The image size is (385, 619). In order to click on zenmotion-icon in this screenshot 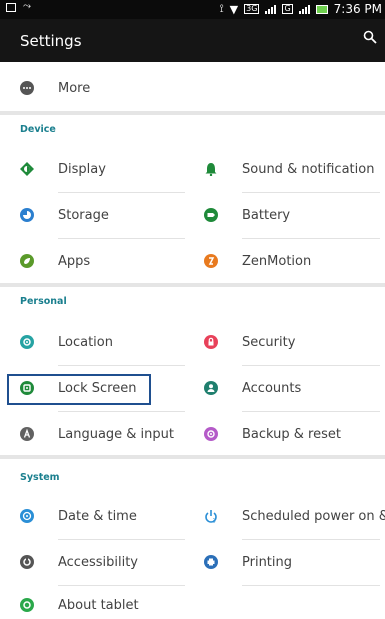, I will do `click(211, 261)`.